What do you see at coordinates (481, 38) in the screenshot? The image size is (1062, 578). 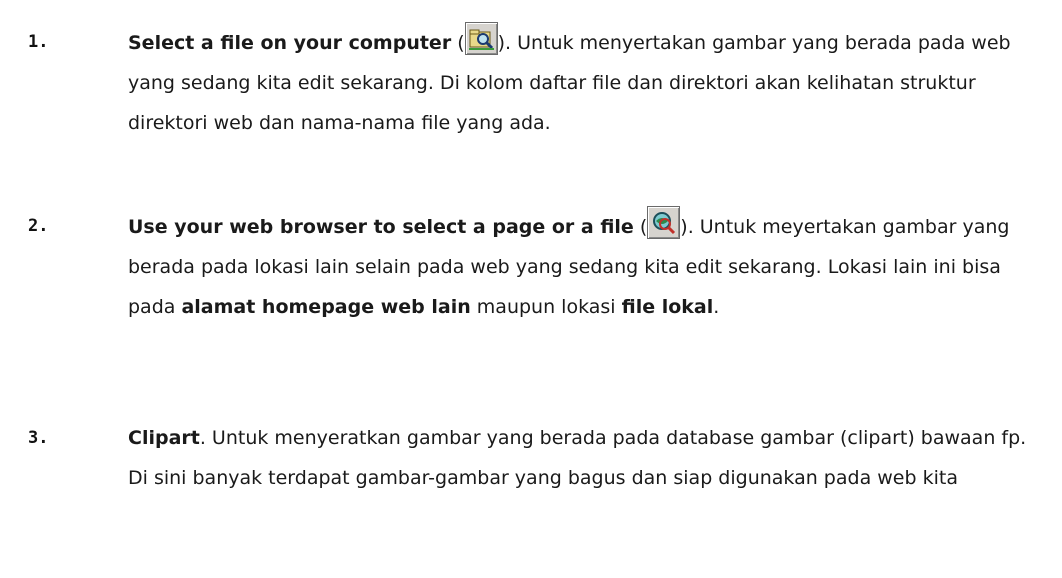 I see `folder-search-icon` at bounding box center [481, 38].